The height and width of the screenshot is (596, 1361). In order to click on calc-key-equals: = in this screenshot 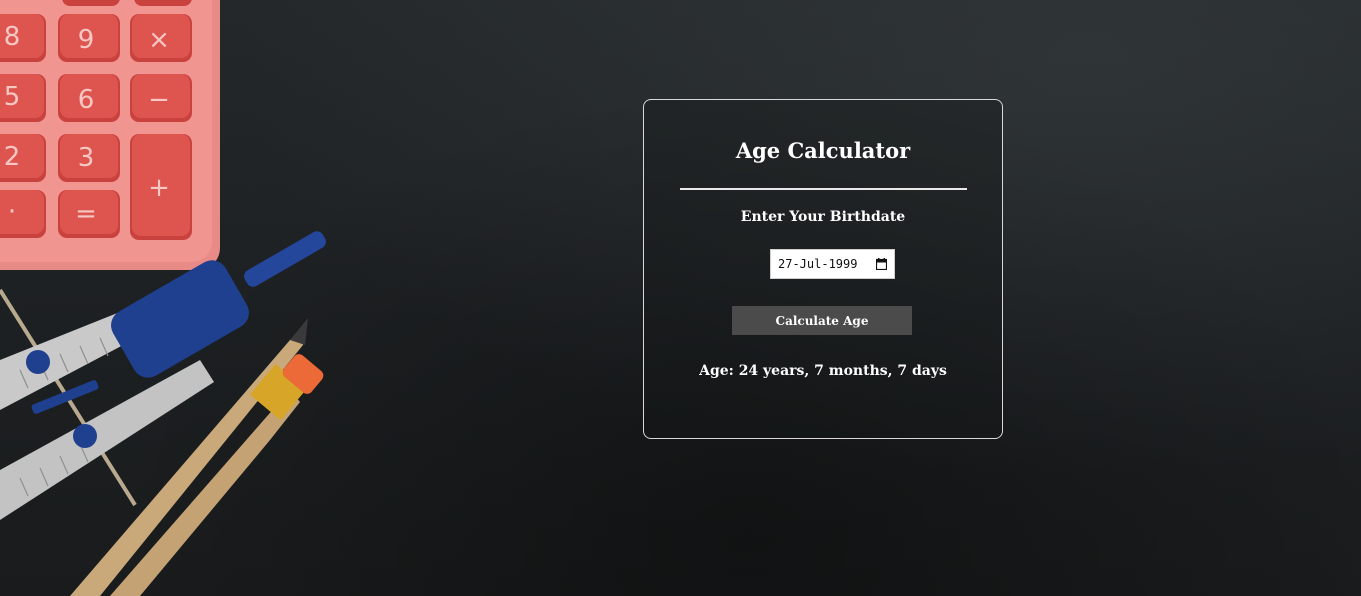, I will do `click(86, 214)`.